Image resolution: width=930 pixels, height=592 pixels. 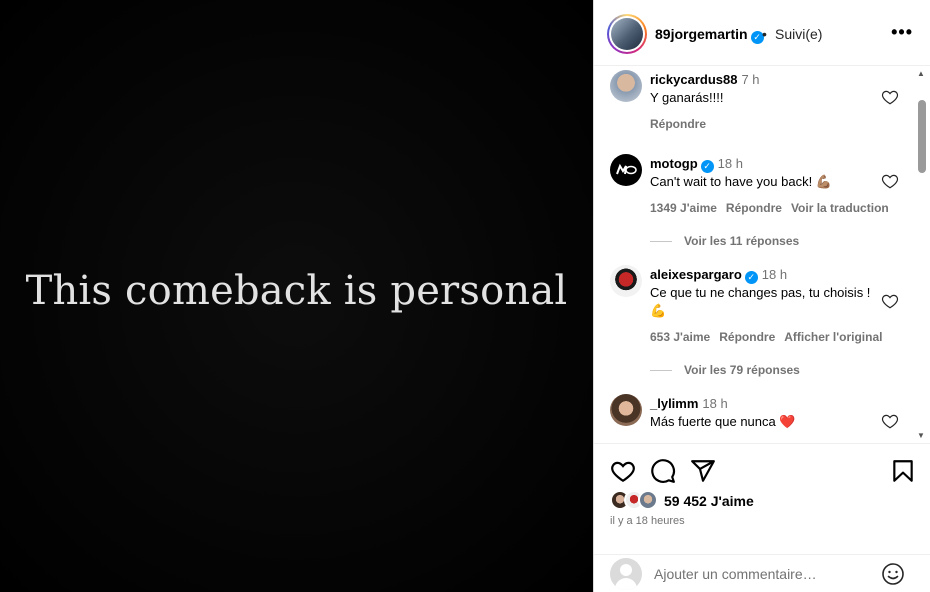 I want to click on share-send-icon, so click(x=703, y=471).